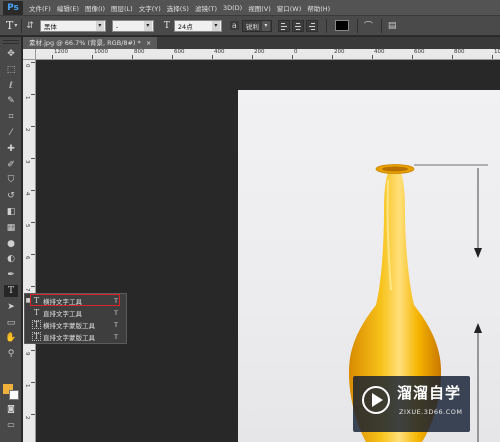  Describe the element at coordinates (95, 8) in the screenshot. I see `menu-image: 图像(I)` at that location.